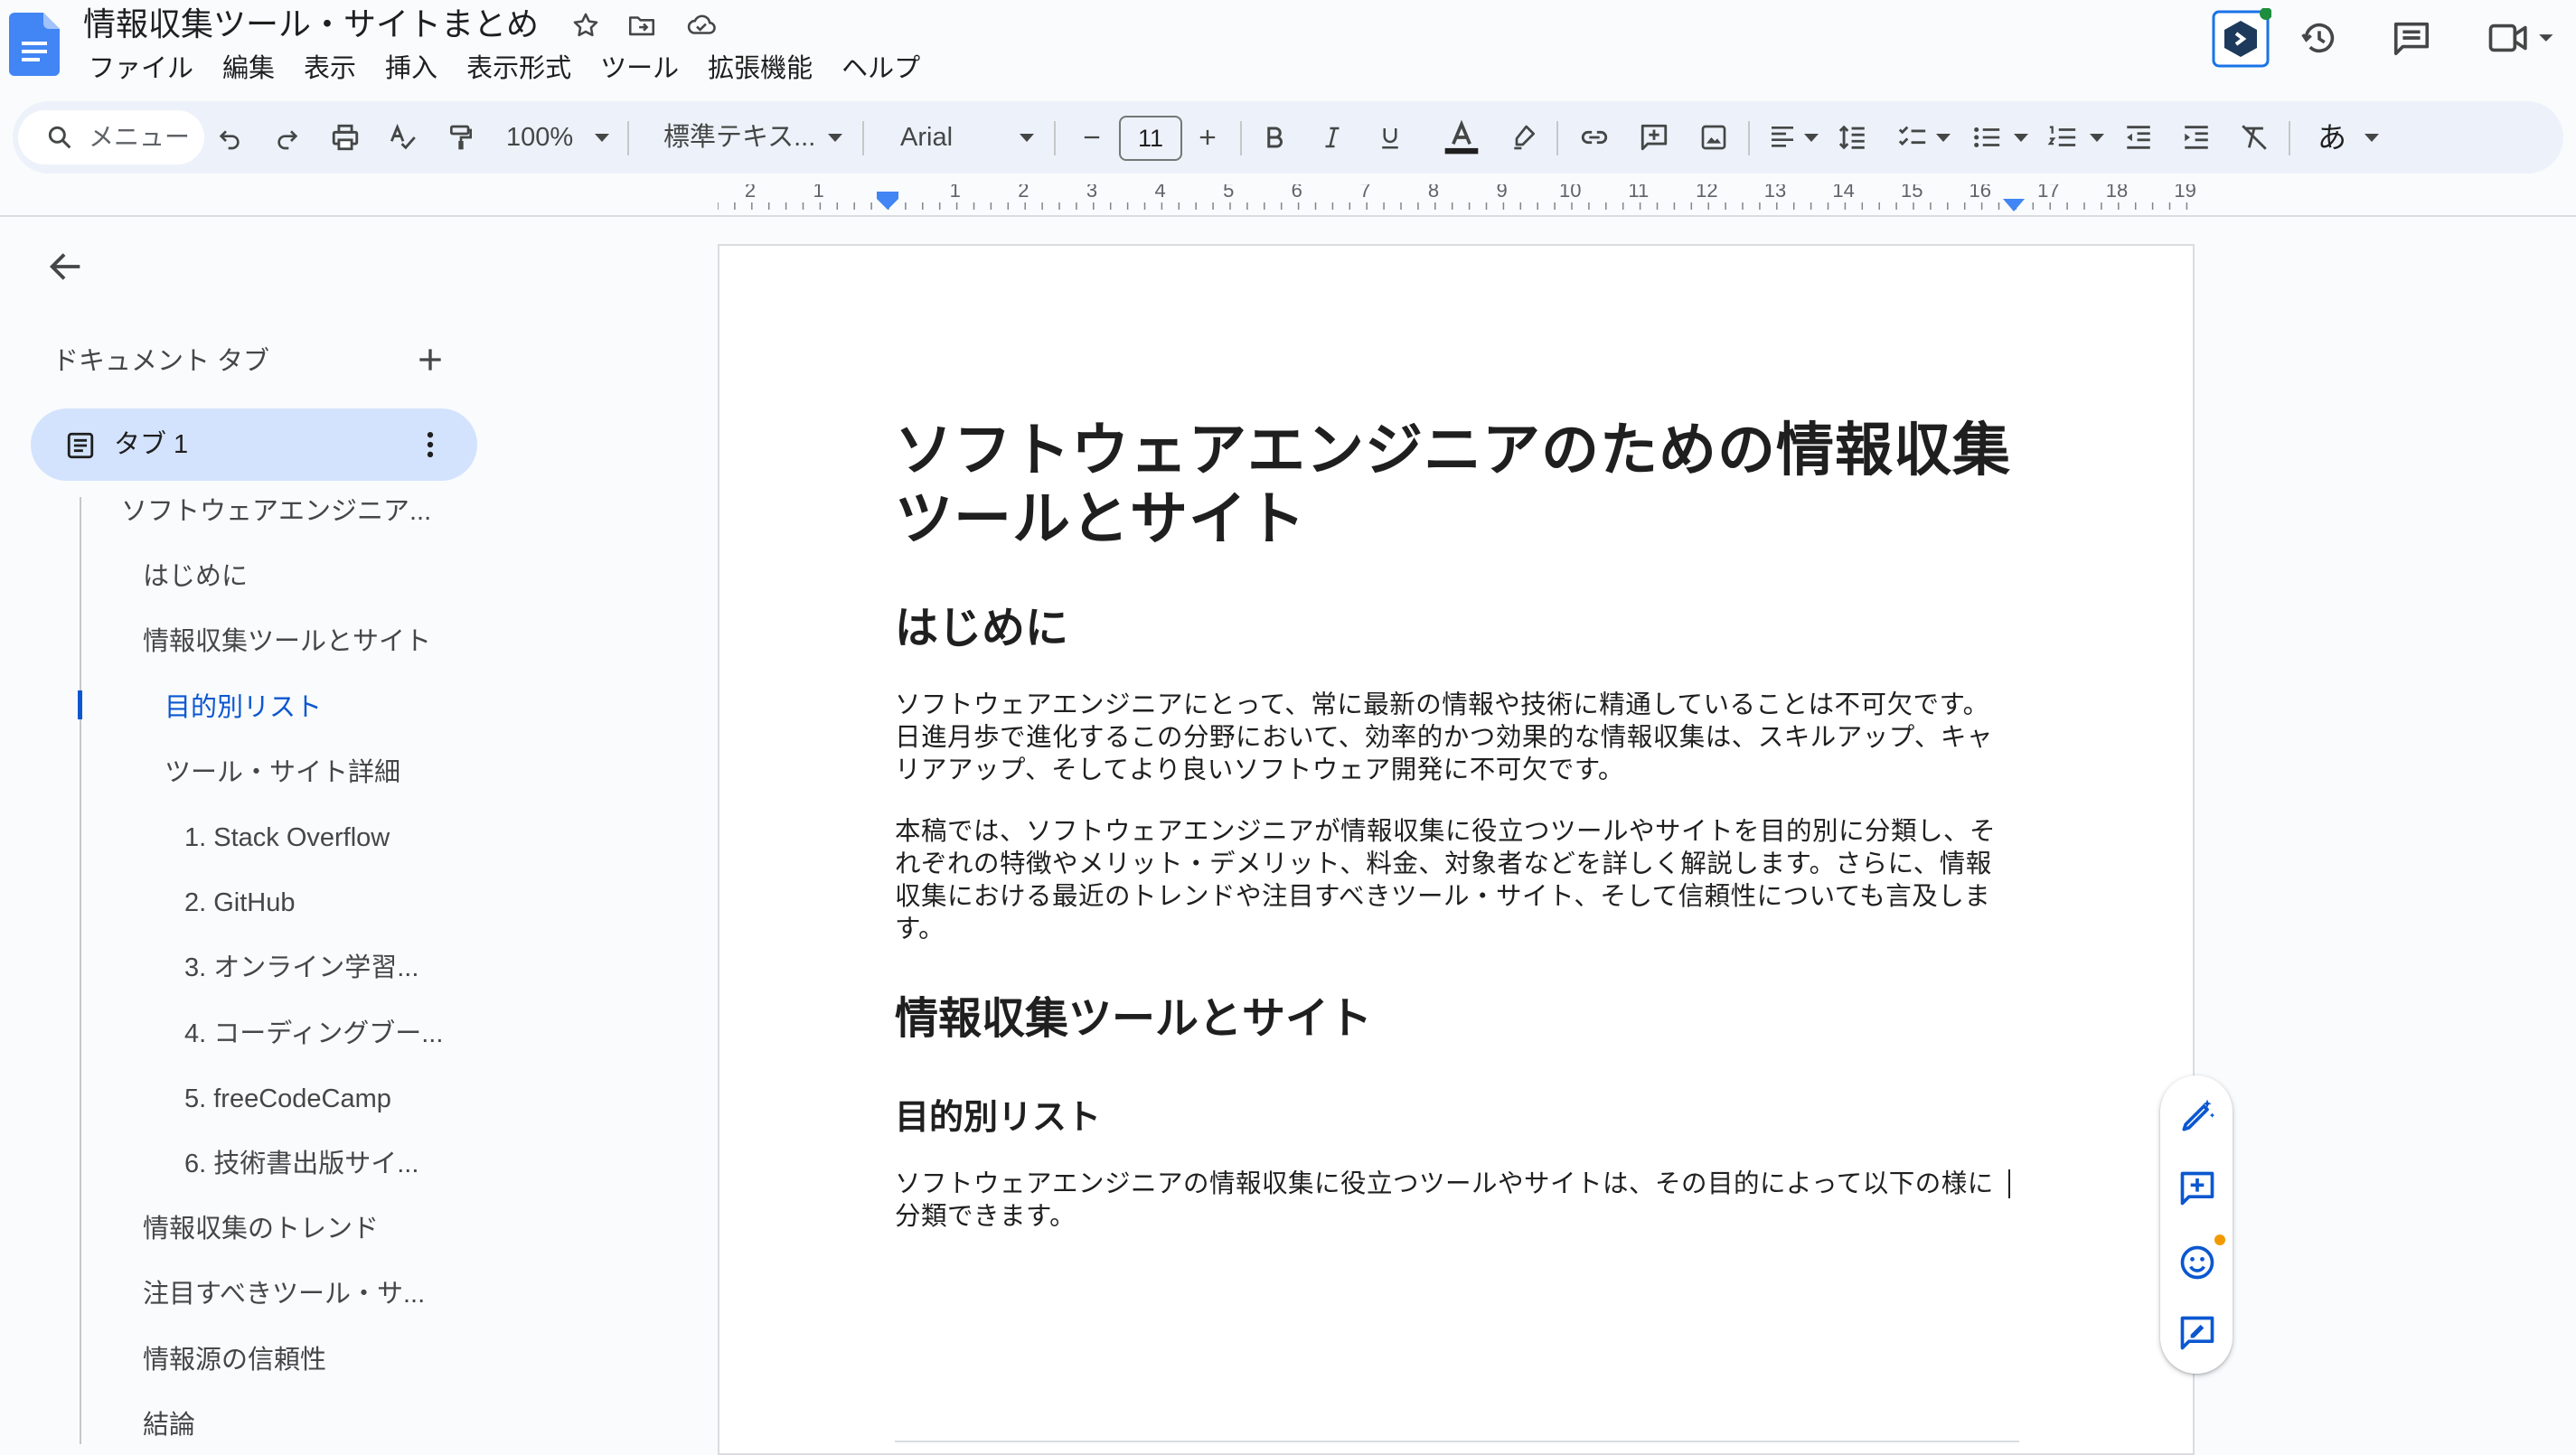 This screenshot has height=1455, width=2576. Describe the element at coordinates (2522, 38) in the screenshot. I see `meet-button` at that location.